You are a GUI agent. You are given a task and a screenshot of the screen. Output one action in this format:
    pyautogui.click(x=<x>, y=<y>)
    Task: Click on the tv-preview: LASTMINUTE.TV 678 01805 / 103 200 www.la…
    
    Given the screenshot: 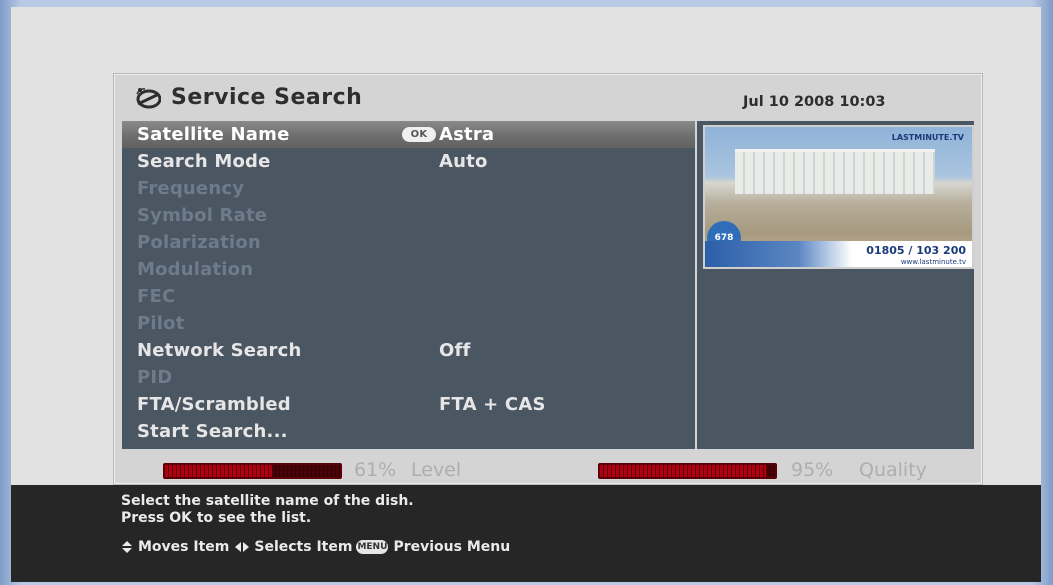 What is the action you would take?
    pyautogui.click(x=838, y=197)
    